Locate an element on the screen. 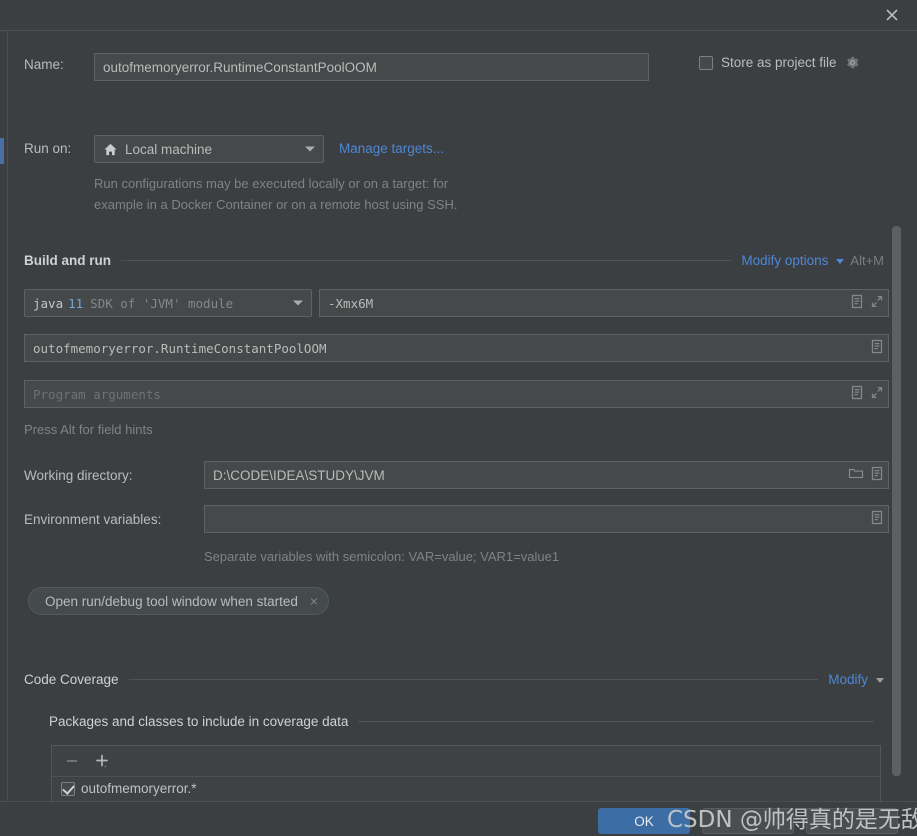 The image size is (917, 836). home-icon is located at coordinates (110, 149).